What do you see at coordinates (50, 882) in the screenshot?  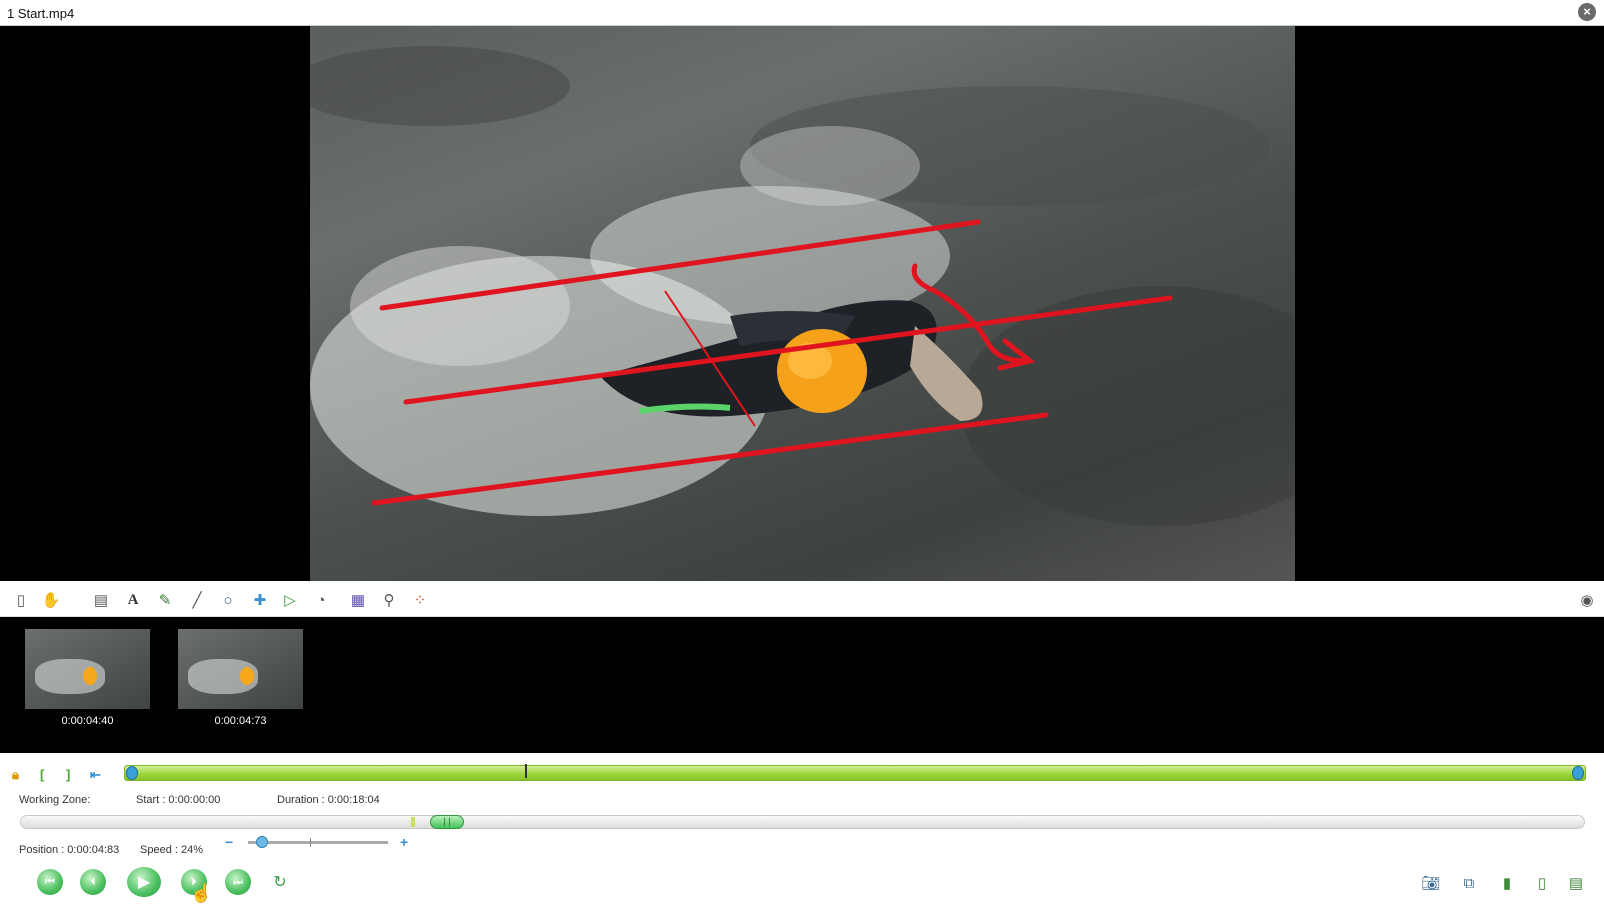 I see `go-to-start-button: ⏮` at bounding box center [50, 882].